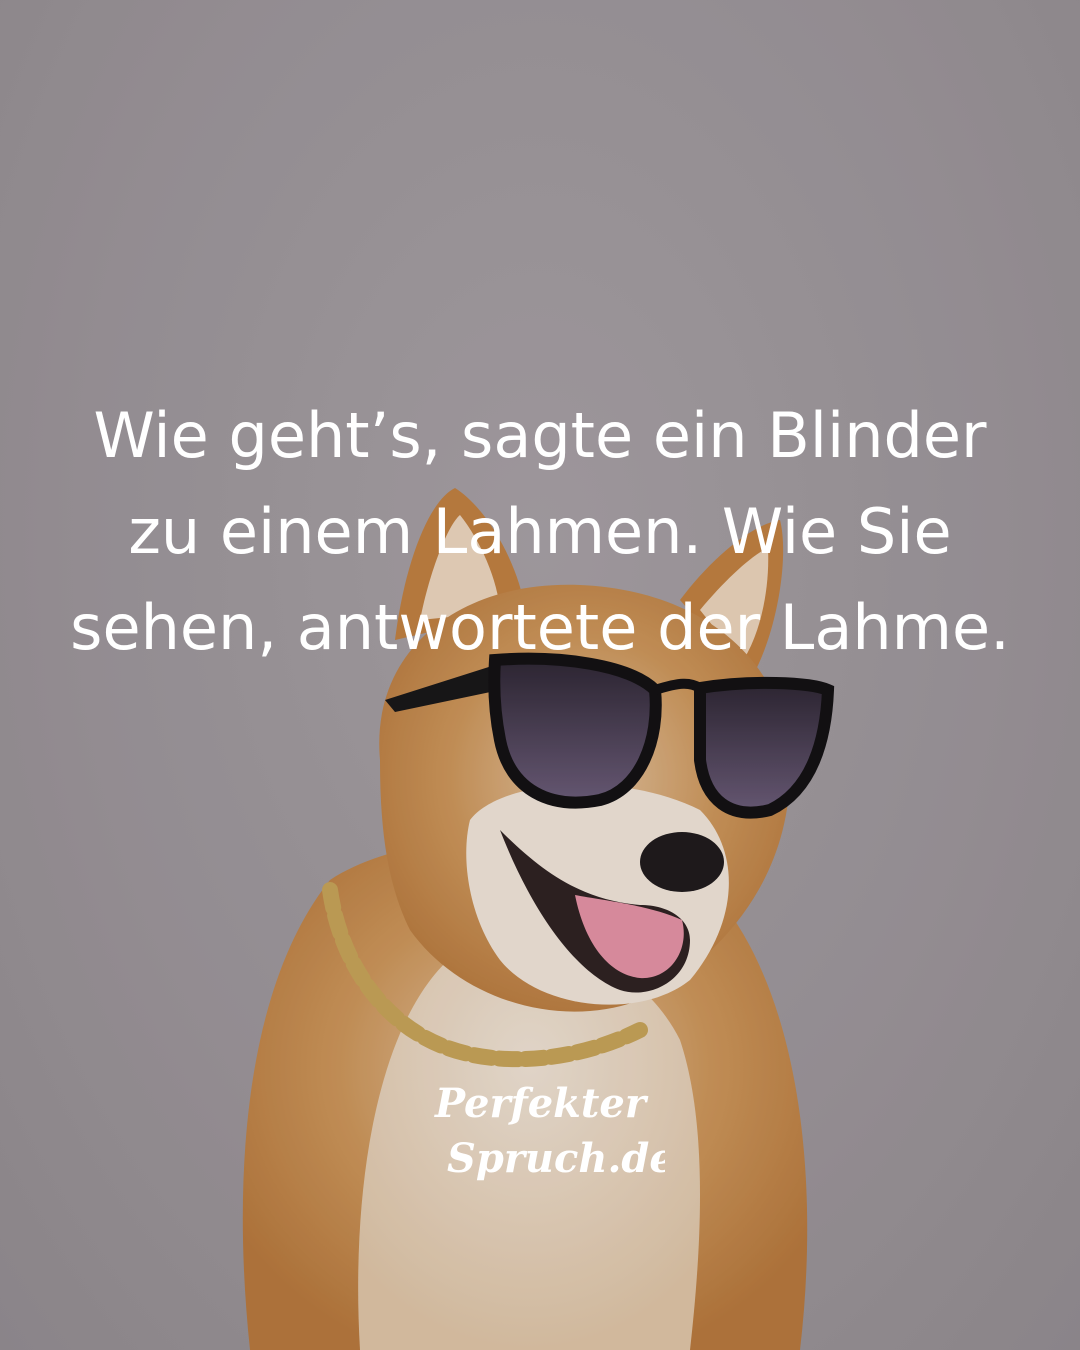 Image resolution: width=1080 pixels, height=1350 pixels. Describe the element at coordinates (541, 1103) in the screenshot. I see `logo-line-1: Perfekter` at that location.